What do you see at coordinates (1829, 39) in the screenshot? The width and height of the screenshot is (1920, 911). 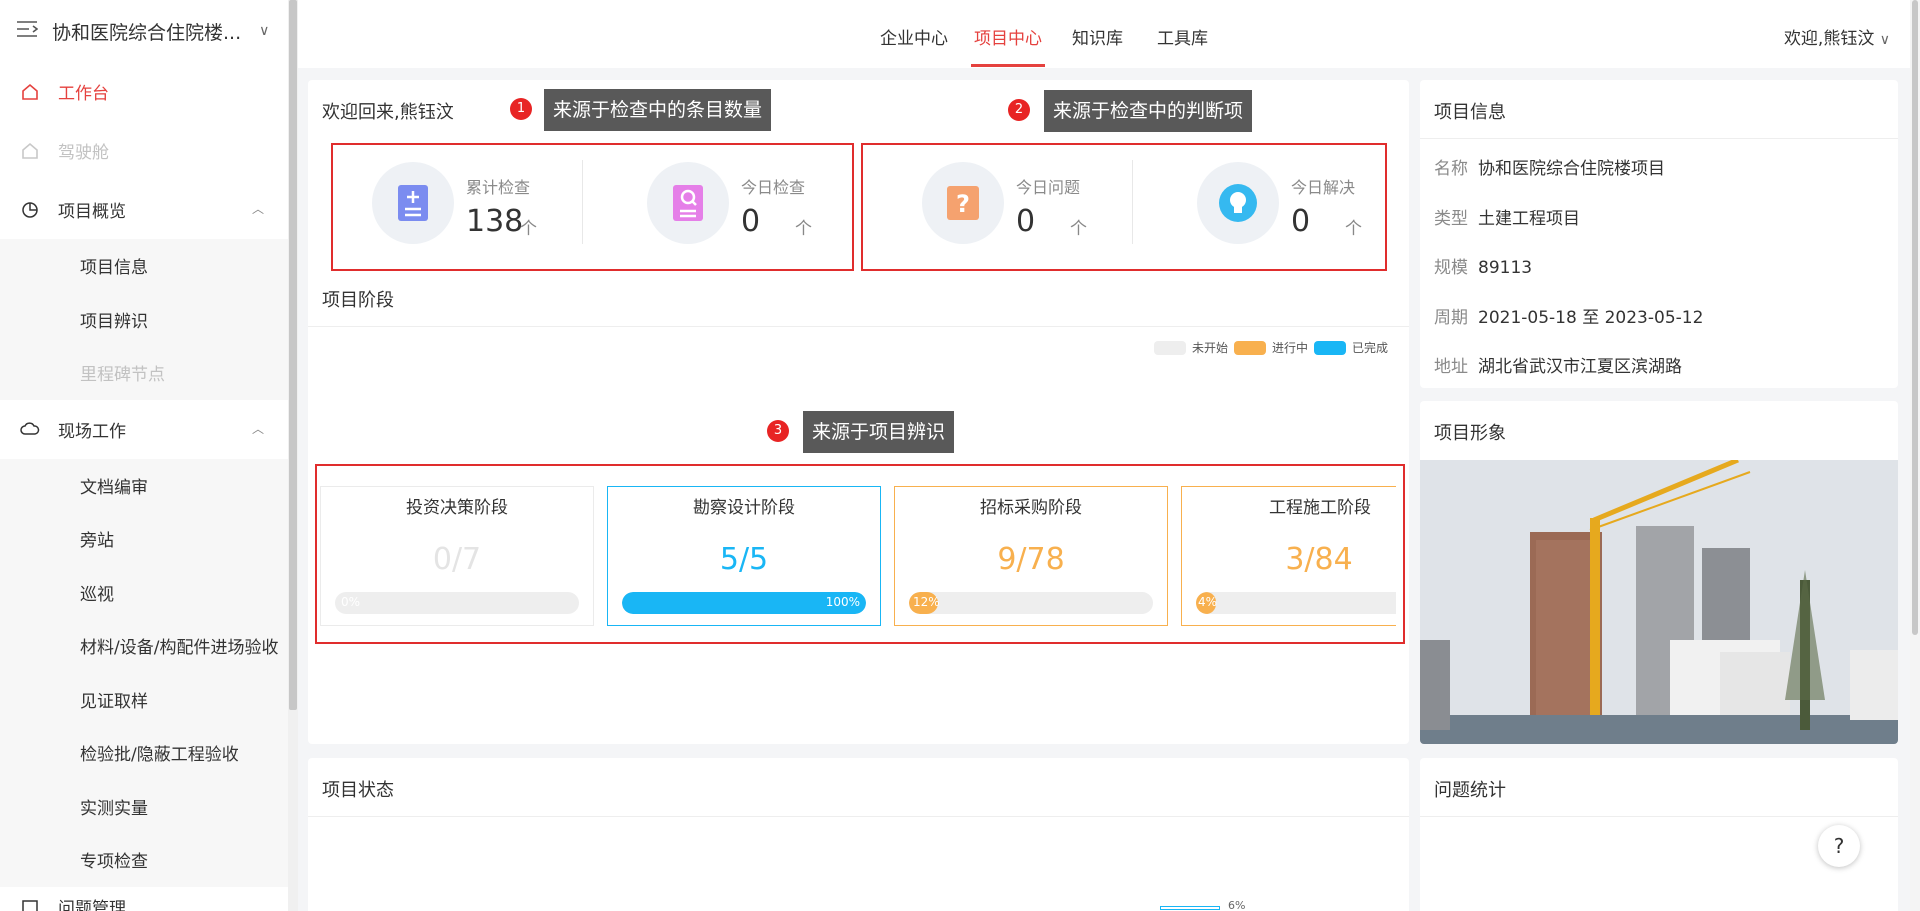 I see `user-welcome-text: 欢迎,熊钰汶` at bounding box center [1829, 39].